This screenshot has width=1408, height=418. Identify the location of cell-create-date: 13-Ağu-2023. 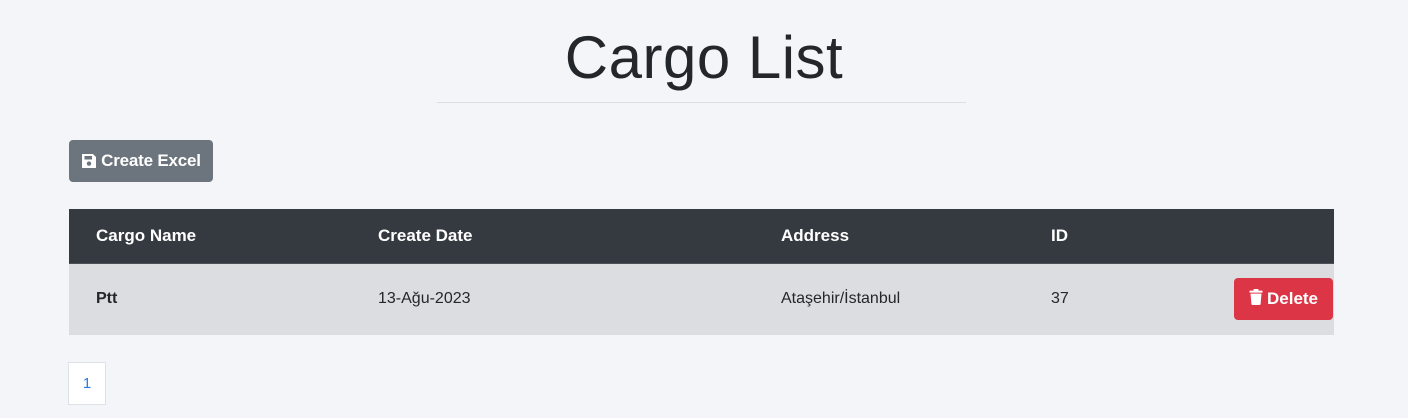
(424, 299).